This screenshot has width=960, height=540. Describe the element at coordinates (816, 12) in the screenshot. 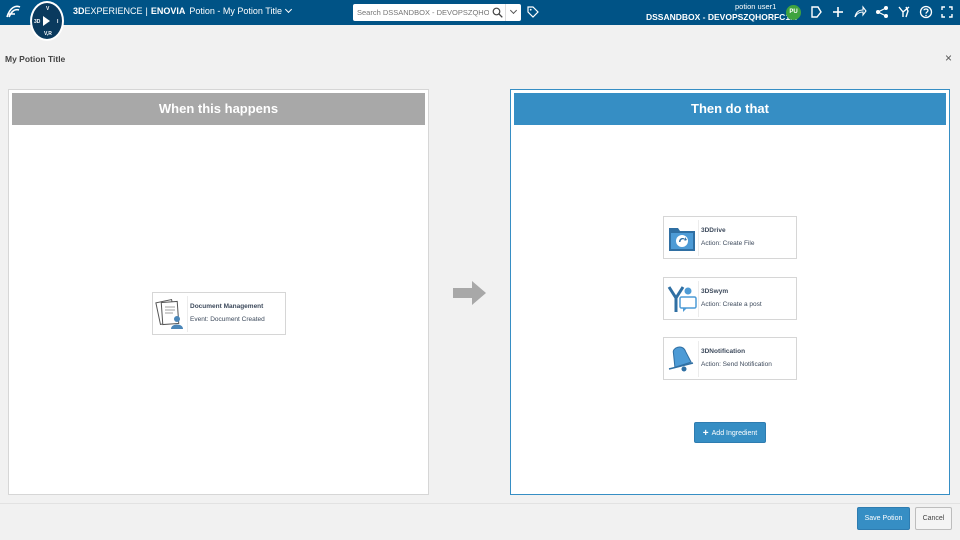

I see `bookmark-icon` at that location.